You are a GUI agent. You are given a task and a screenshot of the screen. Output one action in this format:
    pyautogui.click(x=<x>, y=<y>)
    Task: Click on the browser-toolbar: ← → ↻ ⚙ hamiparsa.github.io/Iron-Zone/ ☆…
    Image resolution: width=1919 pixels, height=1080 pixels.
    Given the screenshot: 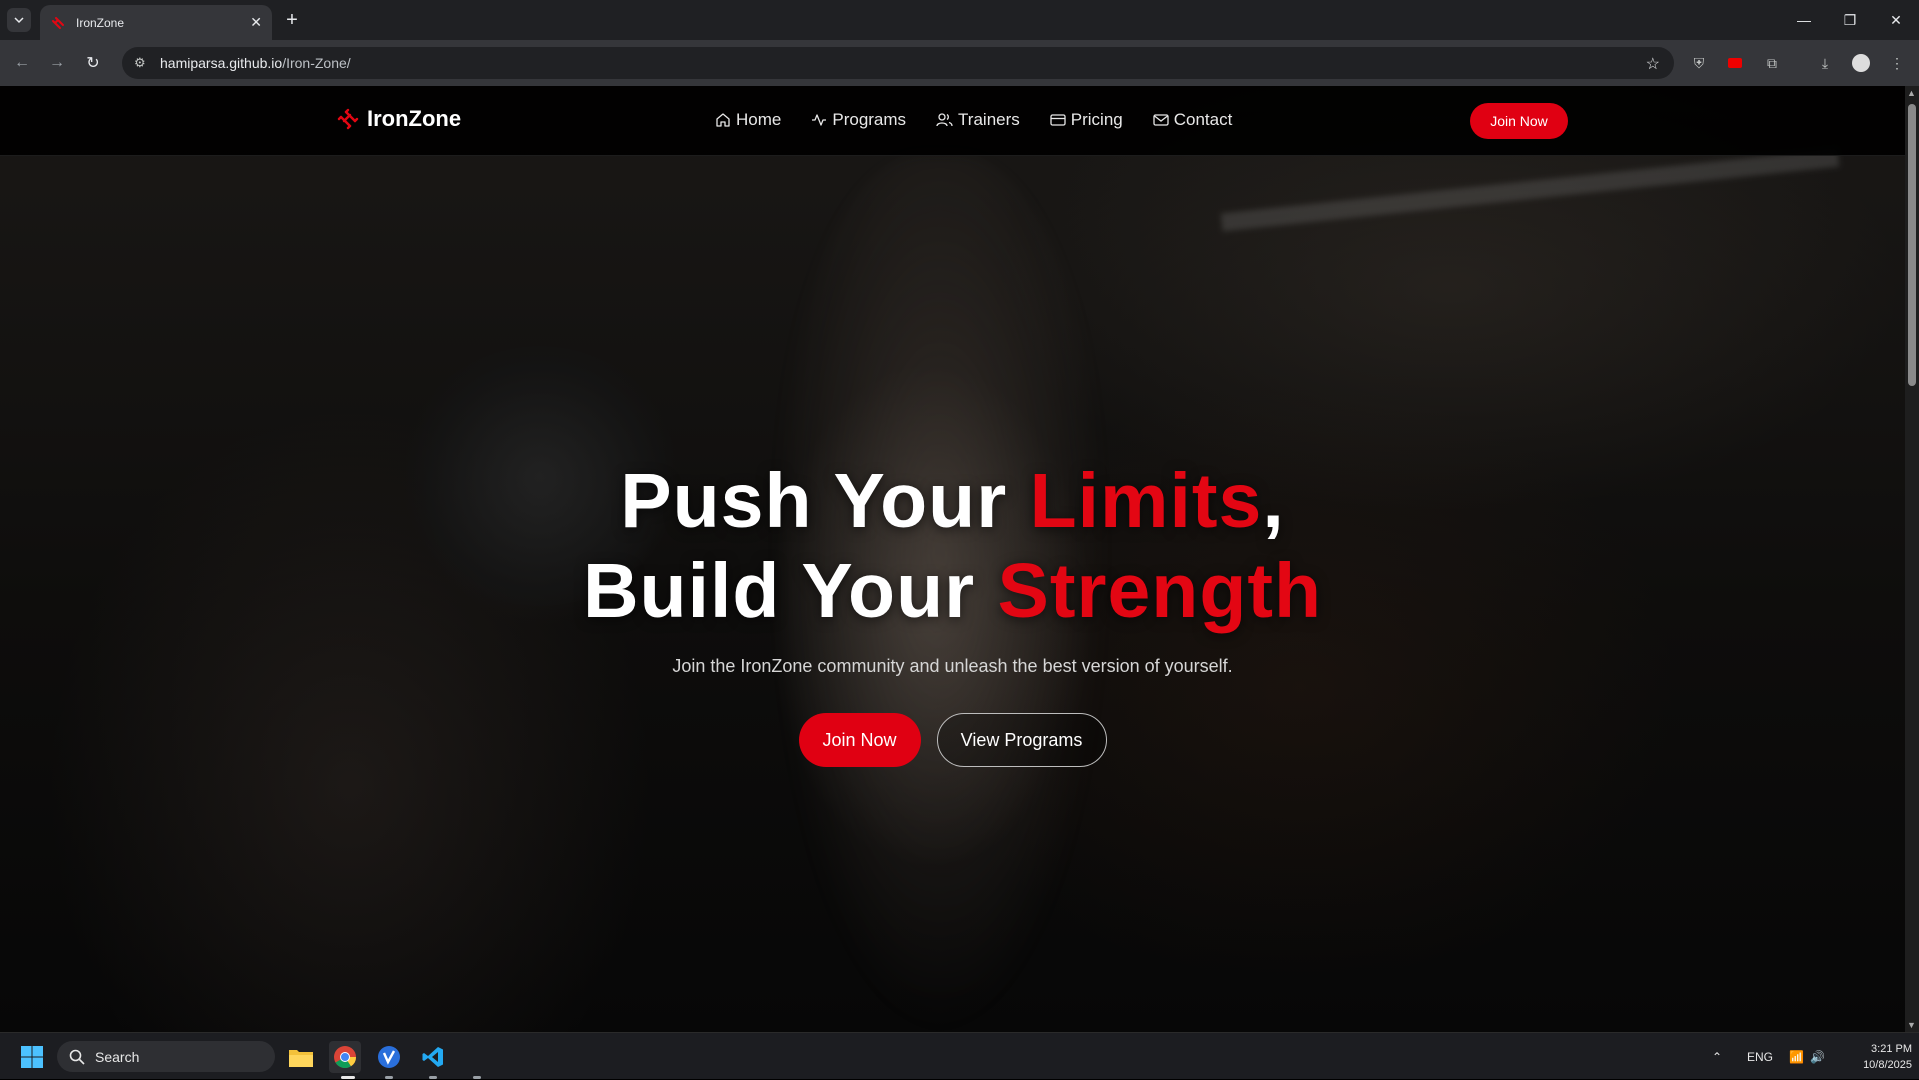 What is the action you would take?
    pyautogui.click(x=959, y=63)
    